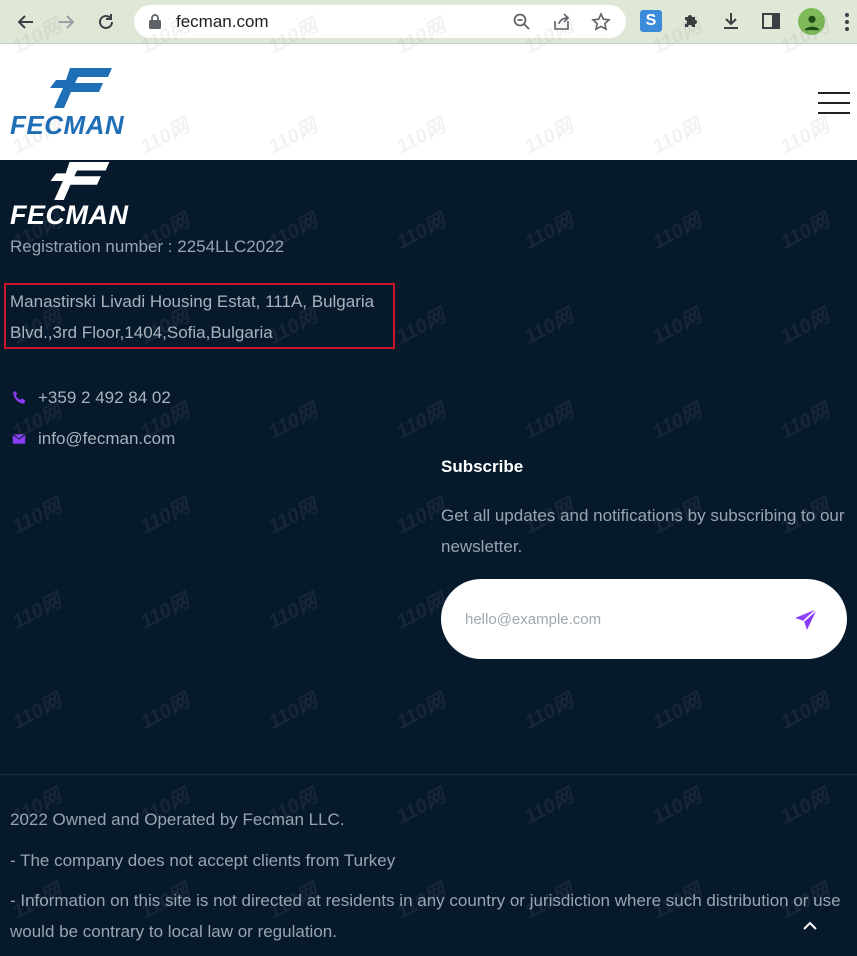  What do you see at coordinates (601, 22) in the screenshot?
I see `star-icon` at bounding box center [601, 22].